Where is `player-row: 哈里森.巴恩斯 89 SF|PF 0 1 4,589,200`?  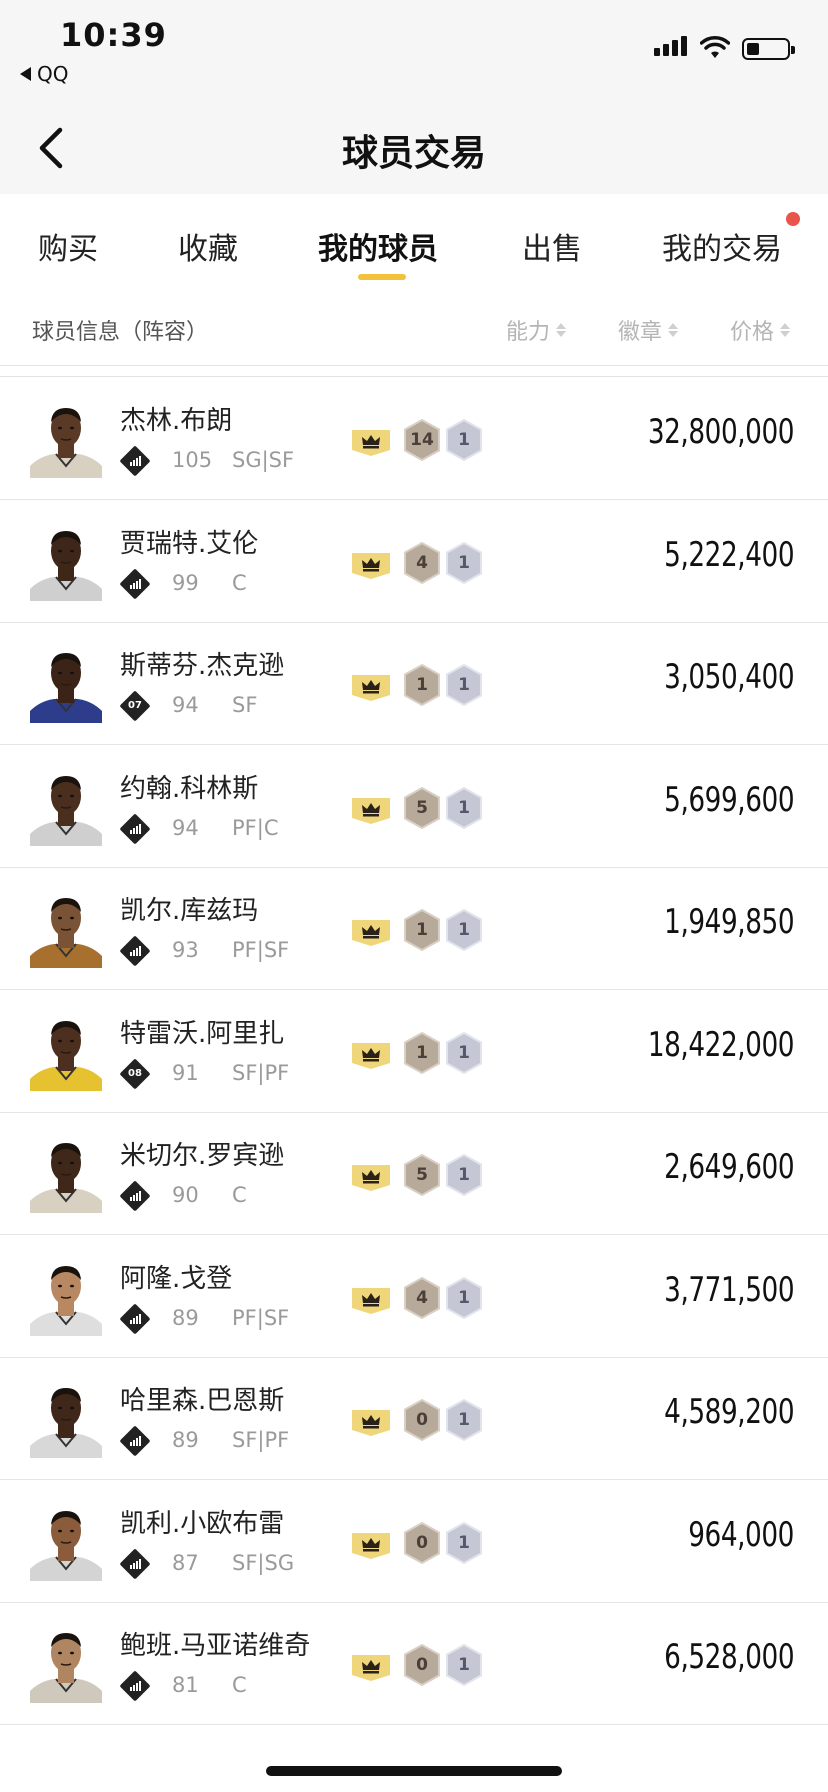 player-row: 哈里森.巴恩斯 89 SF|PF 0 1 4,589,200 is located at coordinates (414, 1419).